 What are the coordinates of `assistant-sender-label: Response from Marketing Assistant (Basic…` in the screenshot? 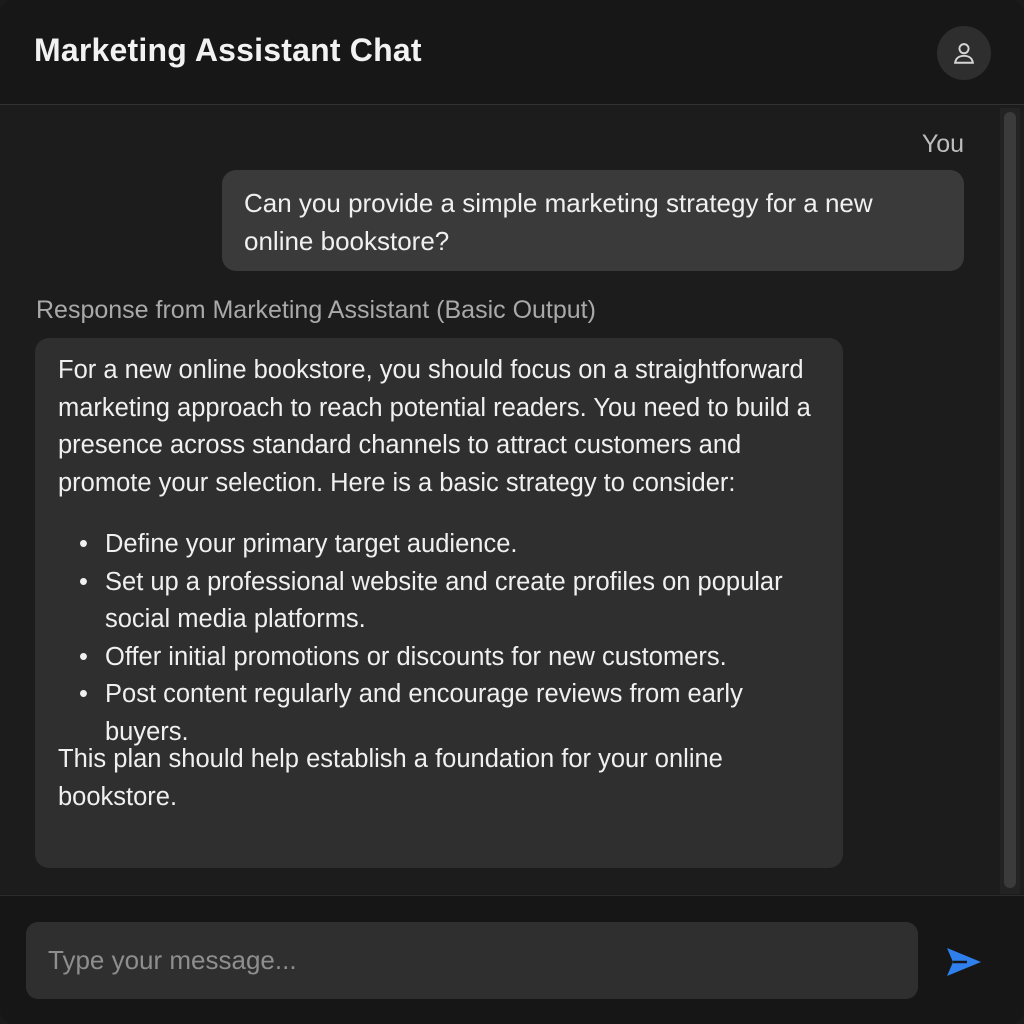 It's located at (316, 310).